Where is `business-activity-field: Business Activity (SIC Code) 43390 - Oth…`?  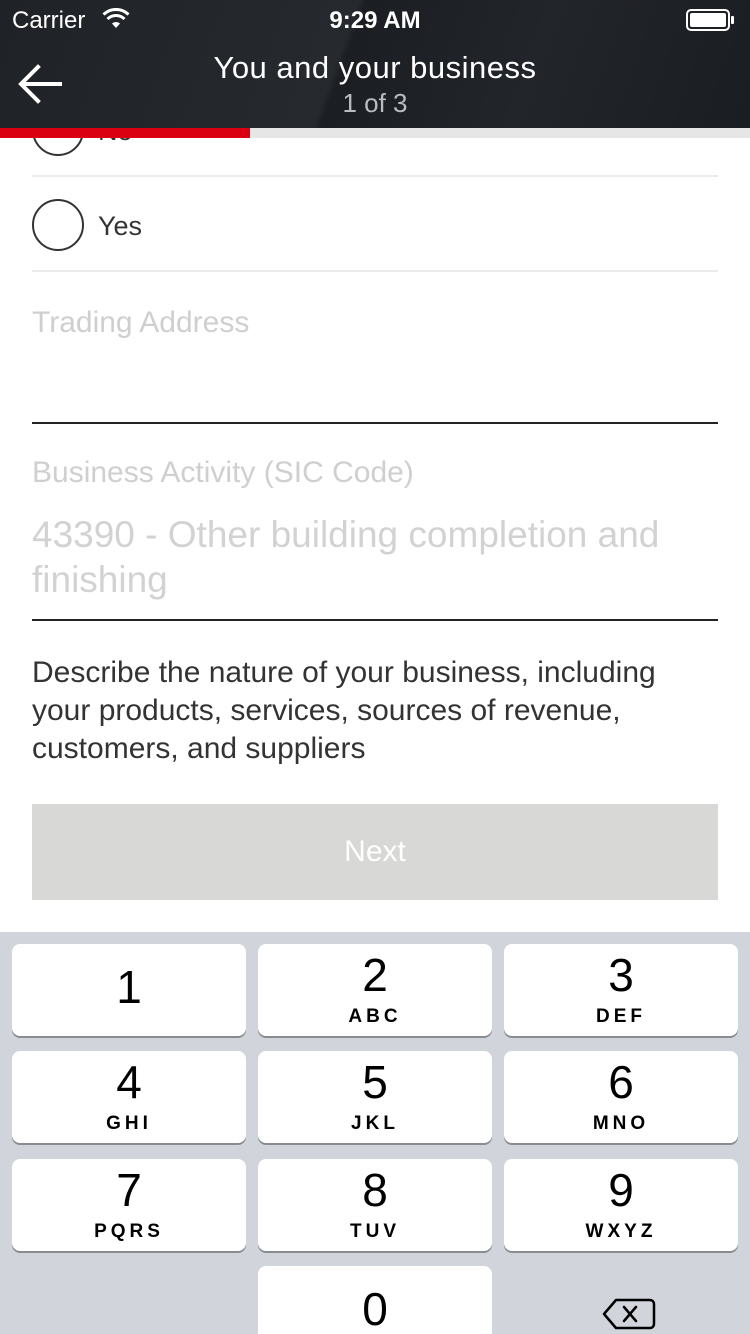 business-activity-field: Business Activity (SIC Code) 43390 - Oth… is located at coordinates (375, 535).